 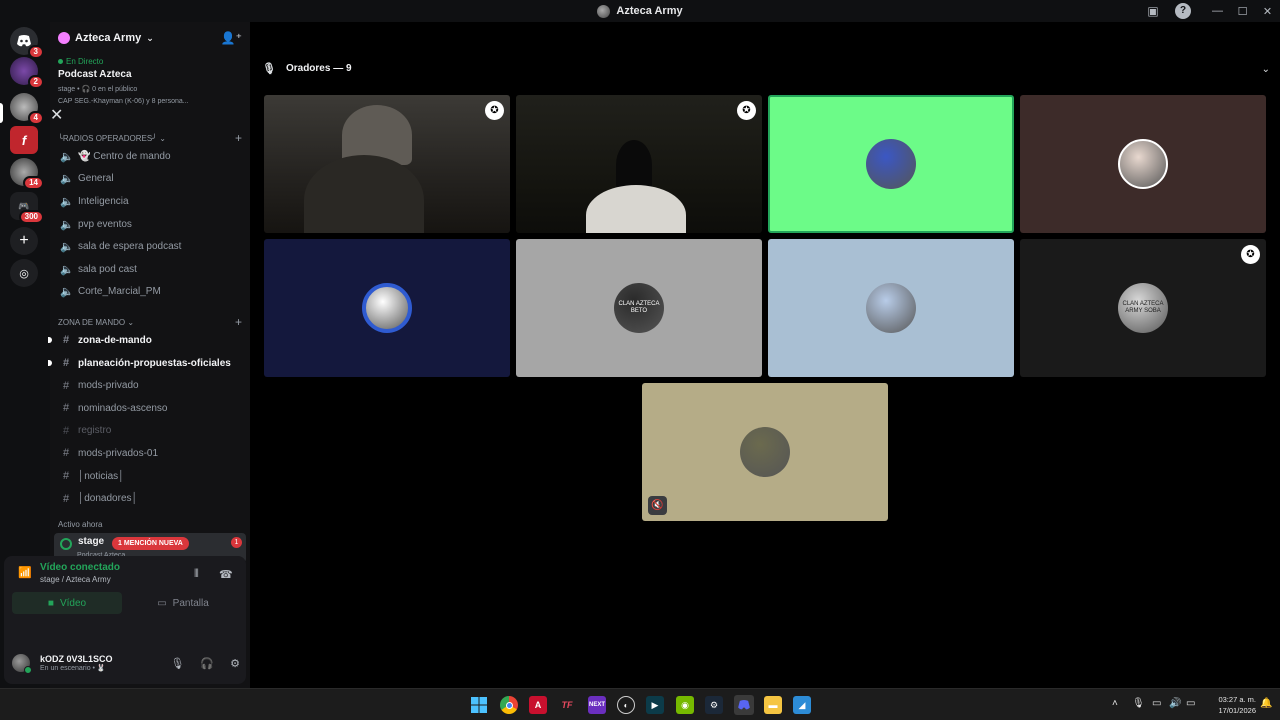 What do you see at coordinates (150, 498) in the screenshot?
I see `channel-donadores: # │donadores│` at bounding box center [150, 498].